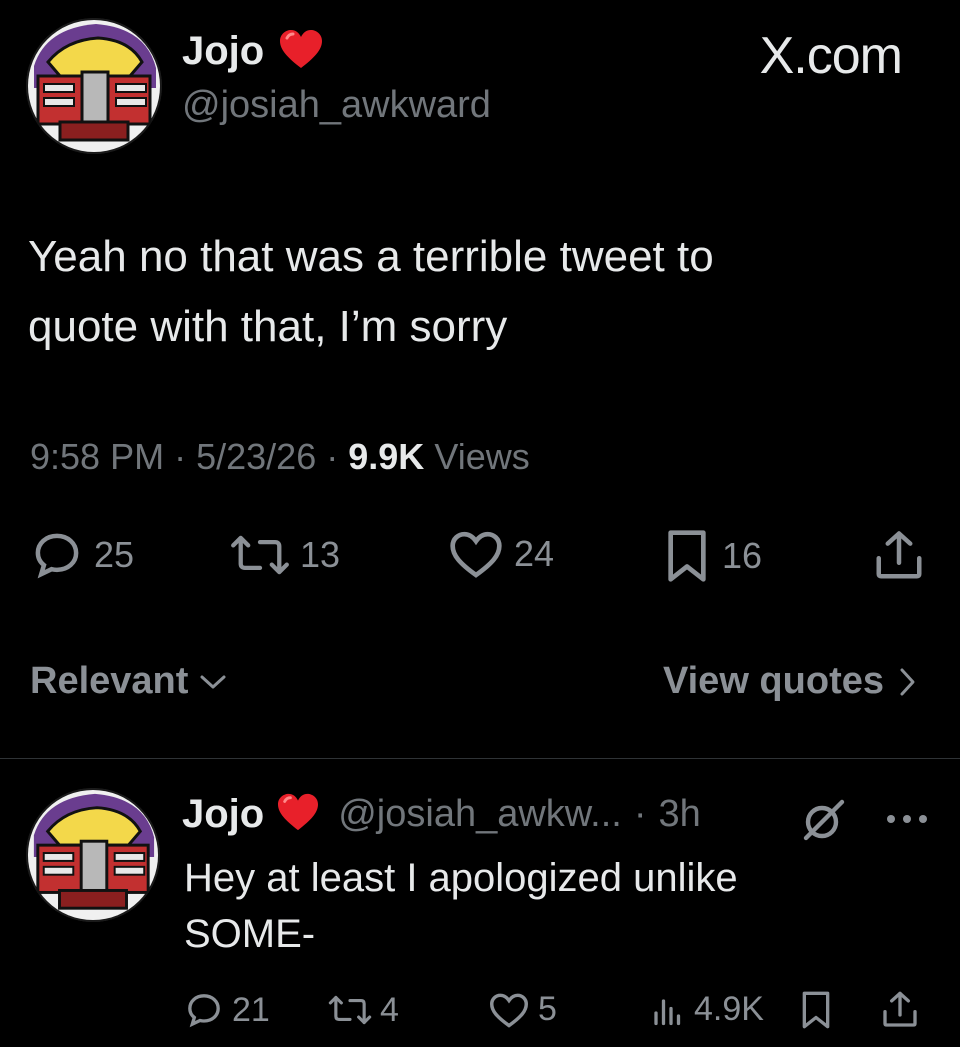 This screenshot has height=1047, width=960. What do you see at coordinates (82, 555) in the screenshot?
I see `reply-button: 25` at bounding box center [82, 555].